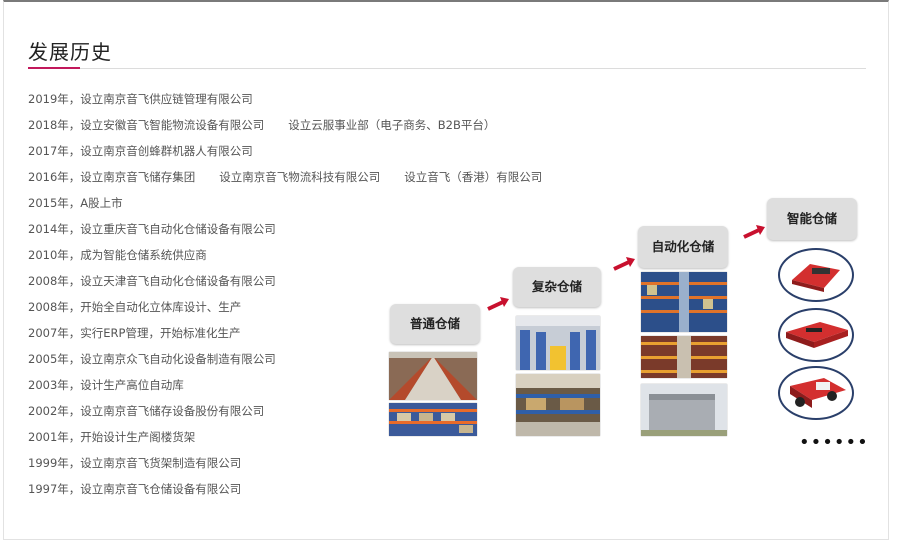 The width and height of the screenshot is (924, 540). Describe the element at coordinates (285, 281) in the screenshot. I see `timeline-item: 2008年，设立天津音飞自动化仓储设备有限公司` at that location.